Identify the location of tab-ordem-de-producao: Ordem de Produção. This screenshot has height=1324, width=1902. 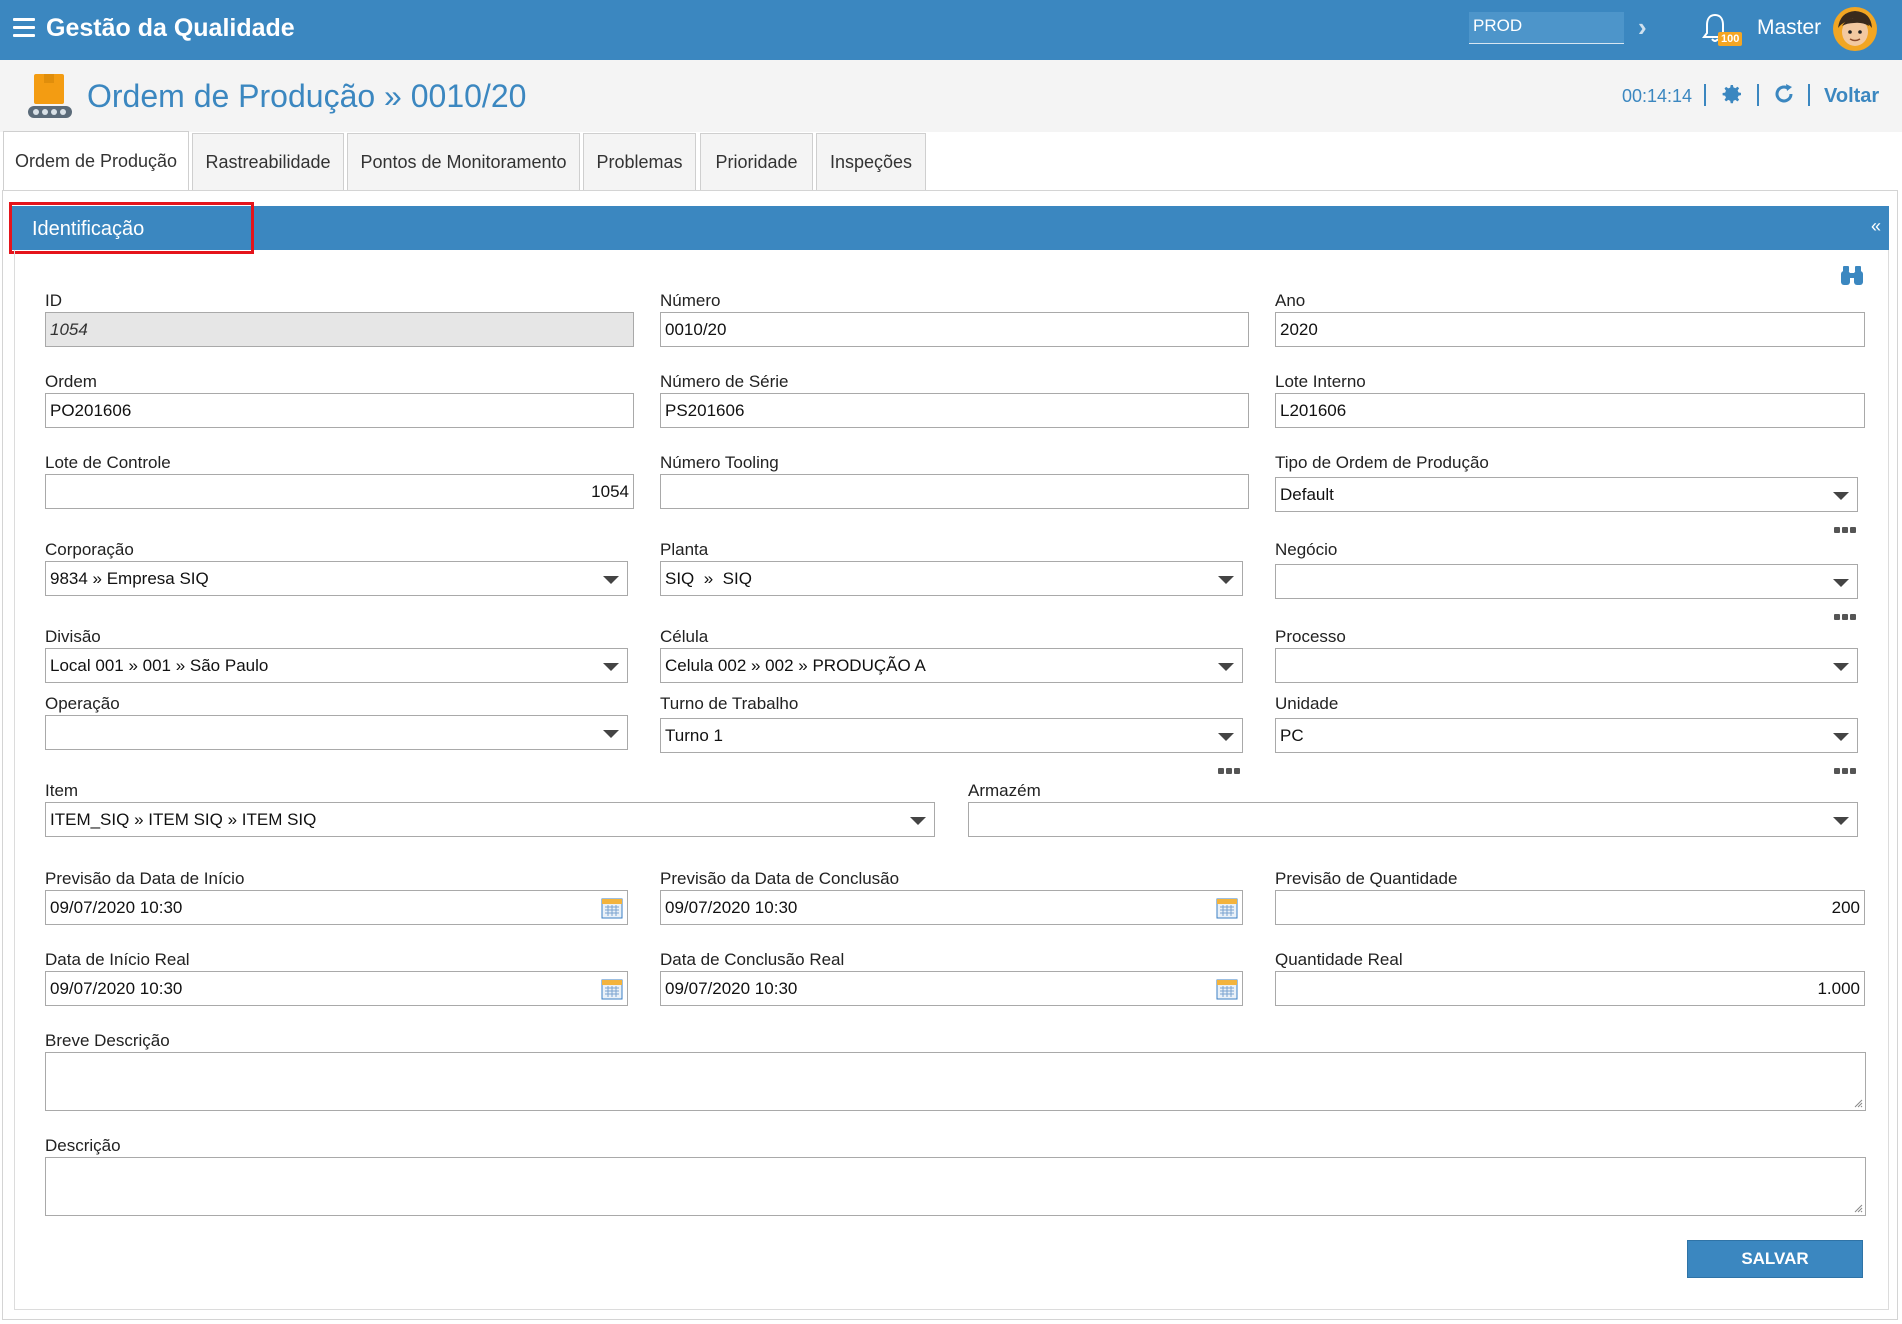
(96, 161).